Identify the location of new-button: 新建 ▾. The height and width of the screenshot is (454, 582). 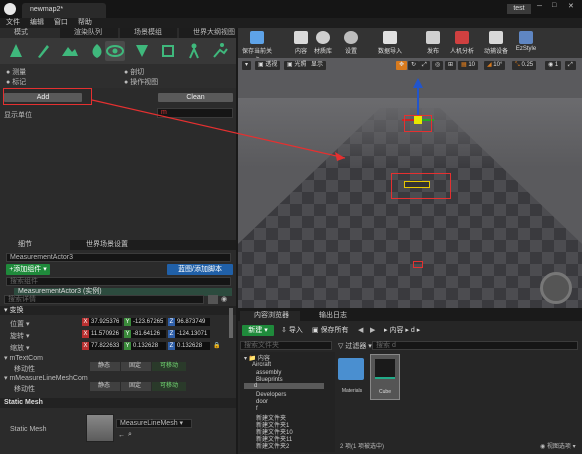
(258, 330).